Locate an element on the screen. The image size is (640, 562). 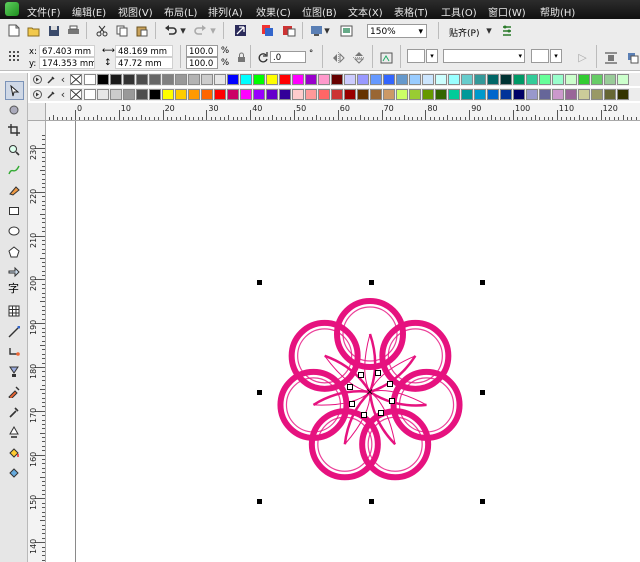
launcher-dropdown-icon: ▾ is located at coordinates (327, 30).